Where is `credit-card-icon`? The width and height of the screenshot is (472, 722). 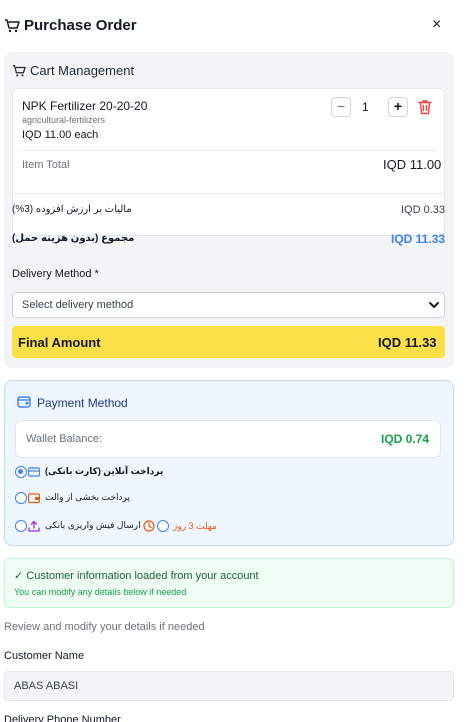 credit-card-icon is located at coordinates (34, 472).